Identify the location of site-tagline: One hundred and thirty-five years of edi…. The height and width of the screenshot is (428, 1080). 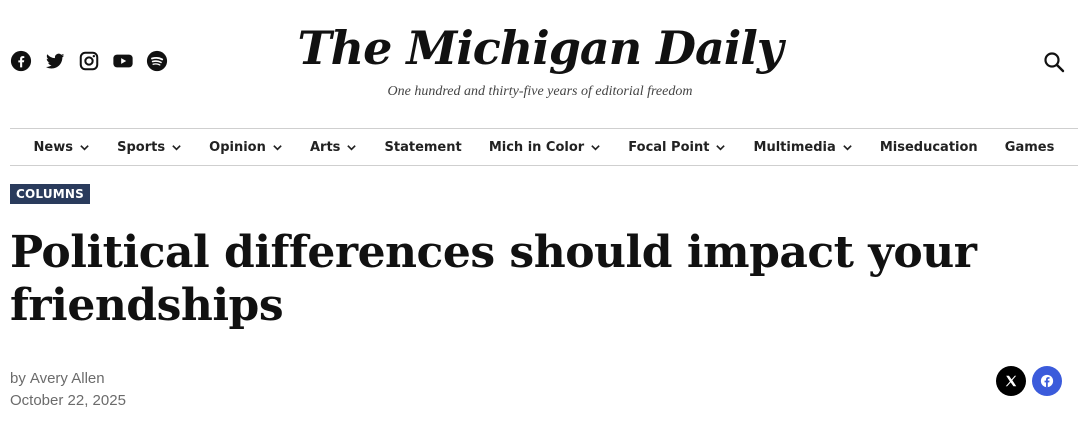
(540, 91).